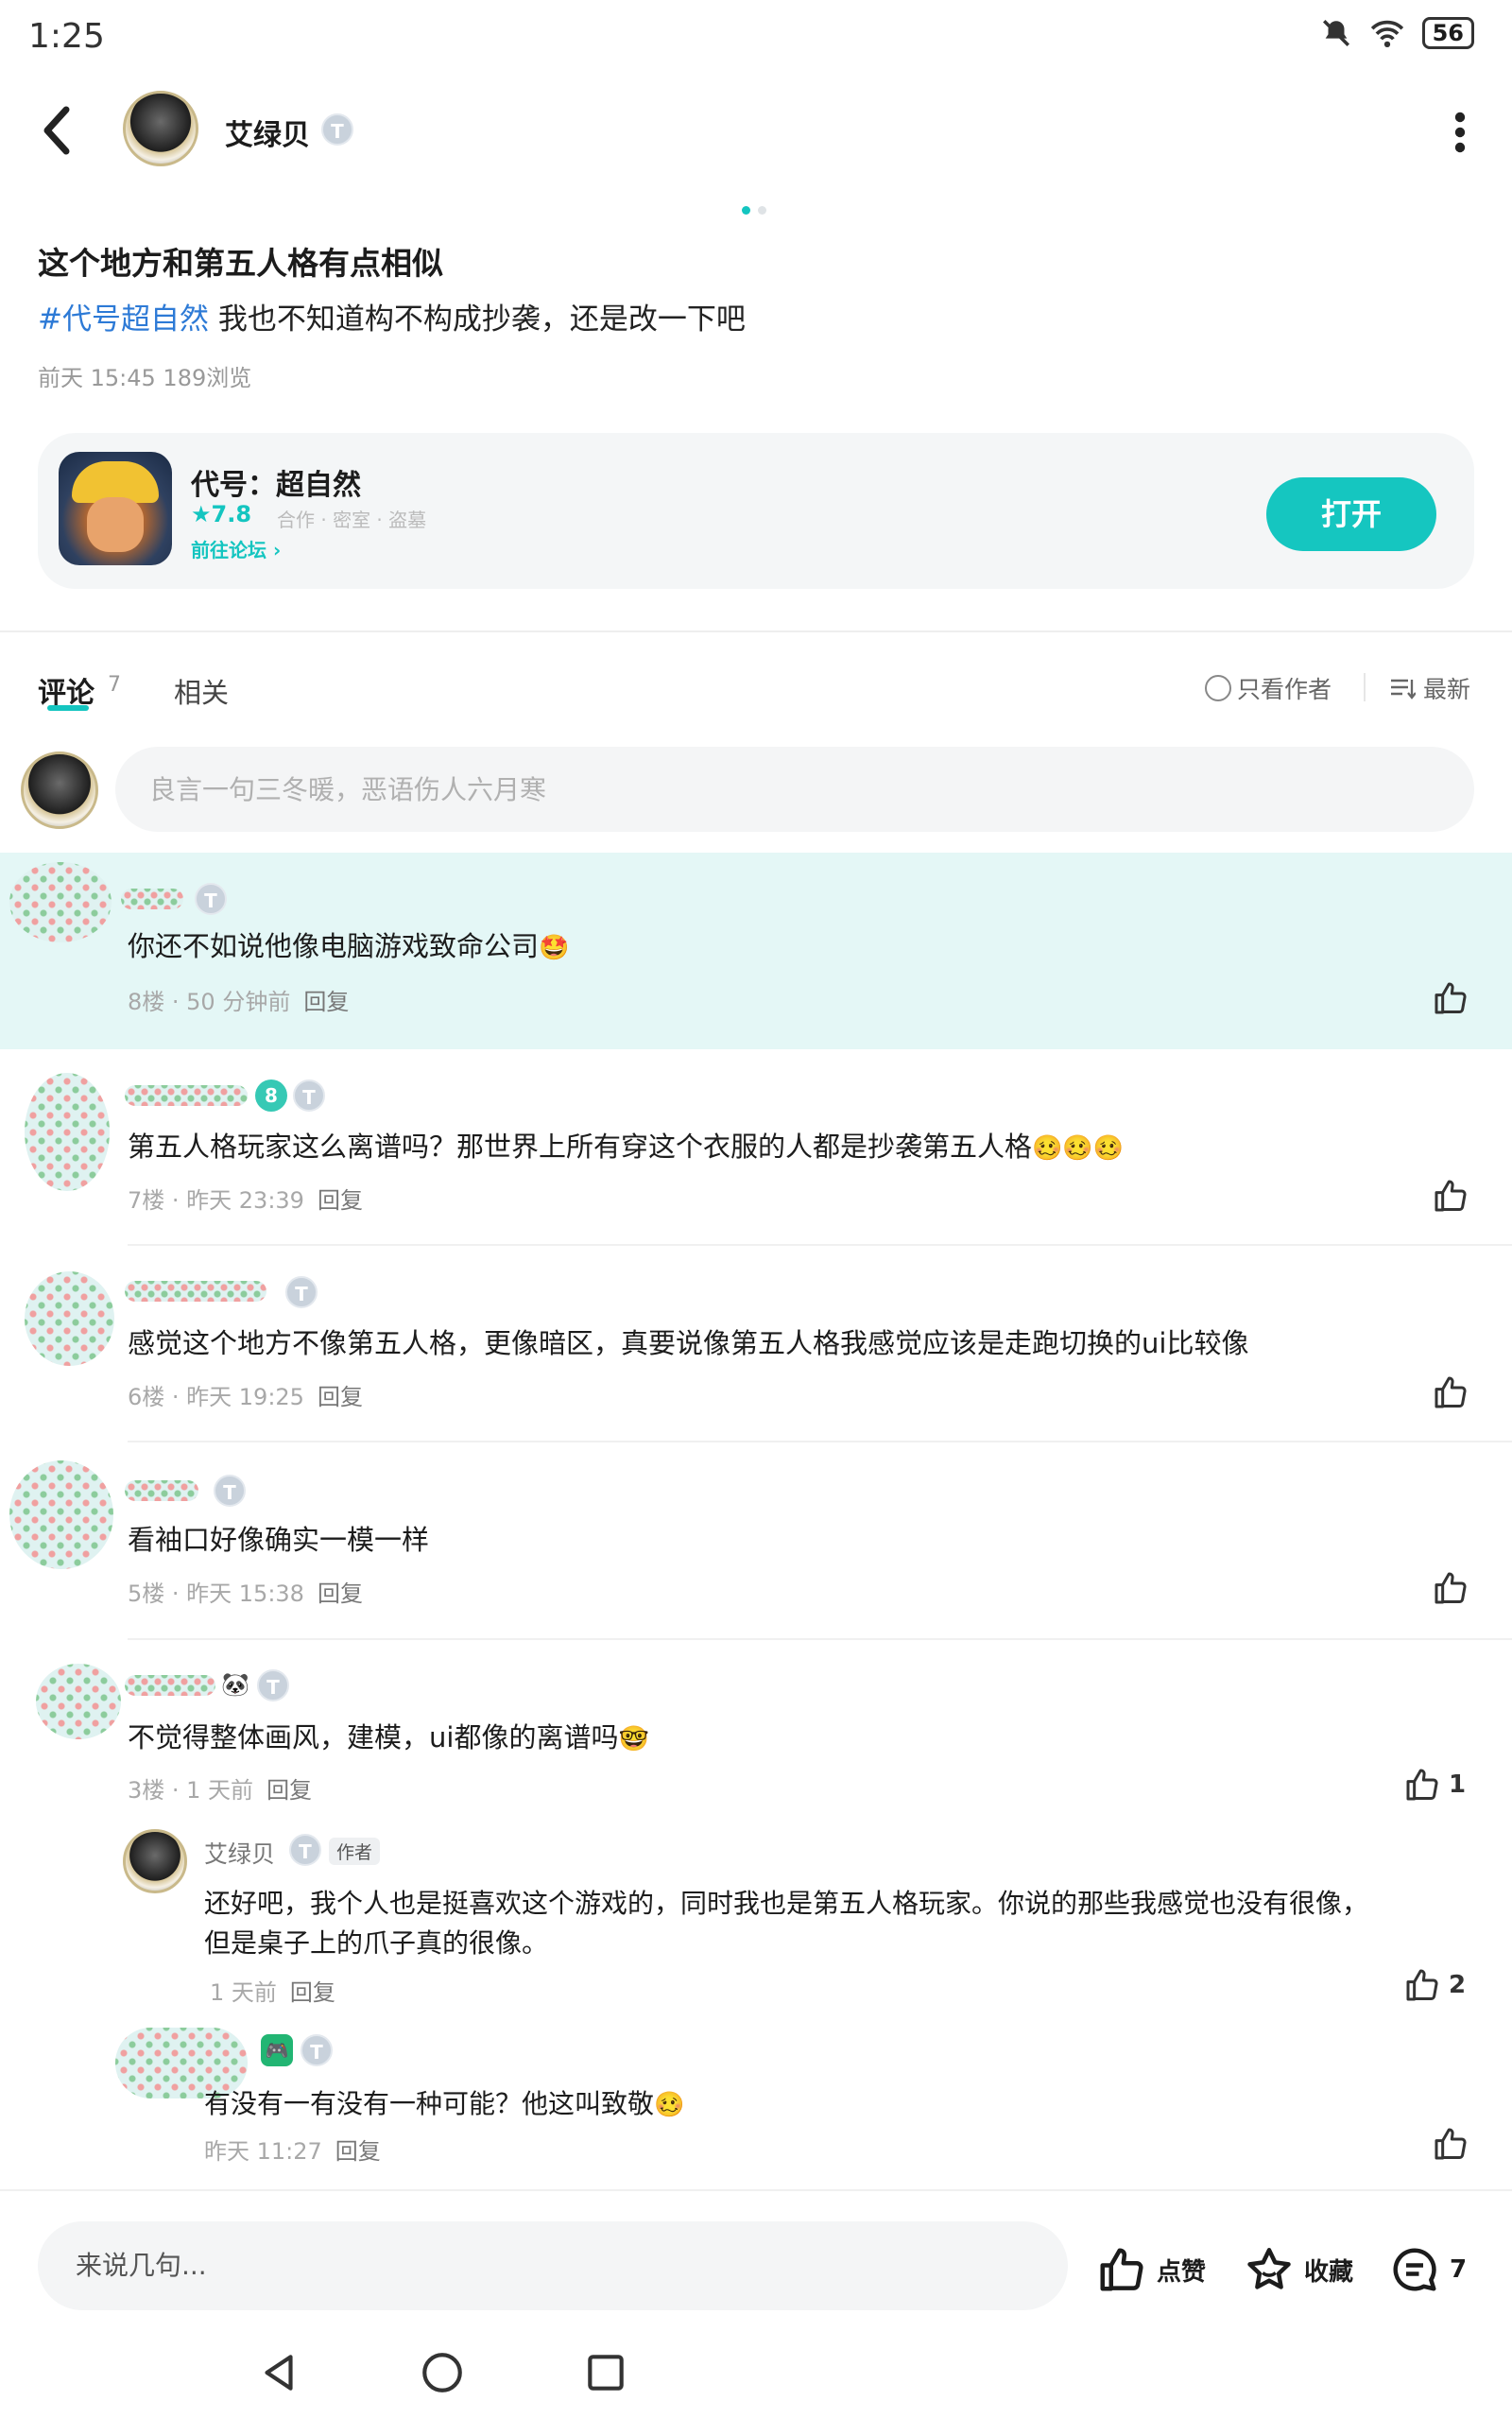 This screenshot has width=1512, height=2418. I want to click on game-name: 代号：超自然, so click(276, 486).